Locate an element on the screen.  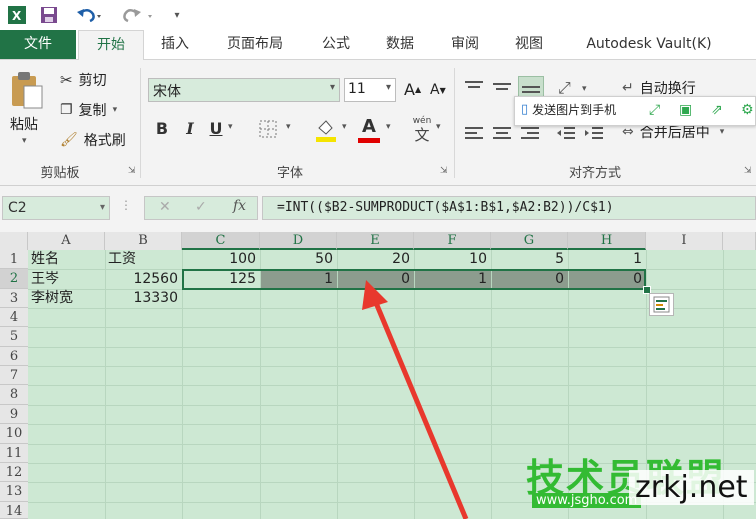
annotation-arrow is located at coordinates (415, 399).